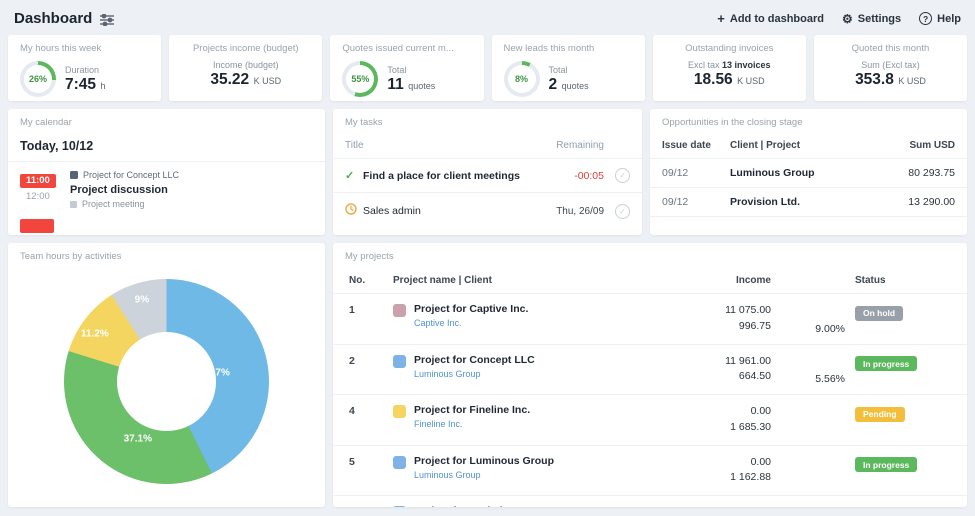 The image size is (975, 516). I want to click on project-client-link: Captive Inc., so click(471, 323).